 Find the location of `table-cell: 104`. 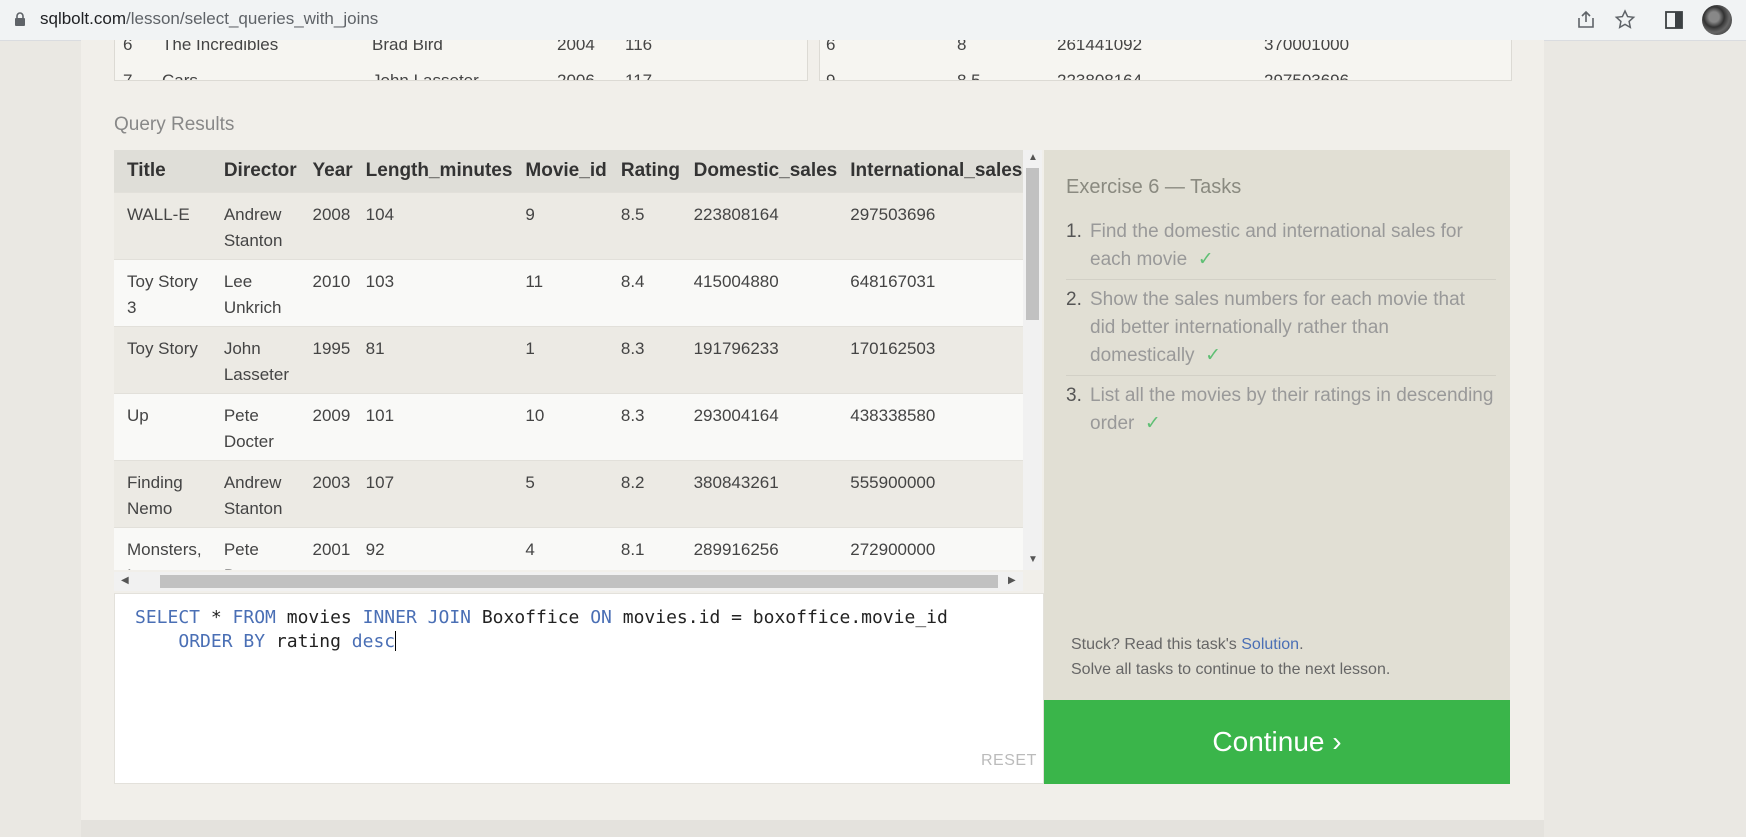

table-cell: 104 is located at coordinates (432, 226).